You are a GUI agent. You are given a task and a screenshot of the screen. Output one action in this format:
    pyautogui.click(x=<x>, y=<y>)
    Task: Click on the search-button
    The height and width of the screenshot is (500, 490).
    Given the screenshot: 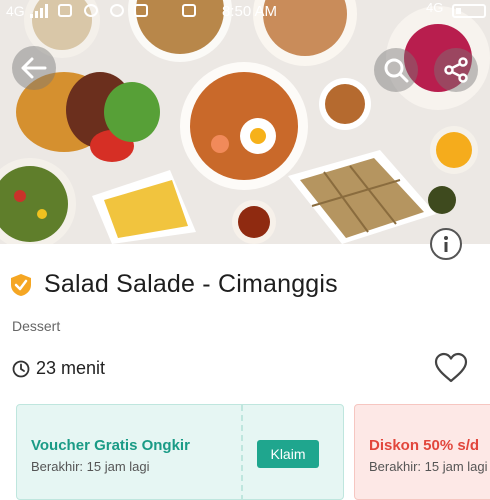 What is the action you would take?
    pyautogui.click(x=396, y=70)
    